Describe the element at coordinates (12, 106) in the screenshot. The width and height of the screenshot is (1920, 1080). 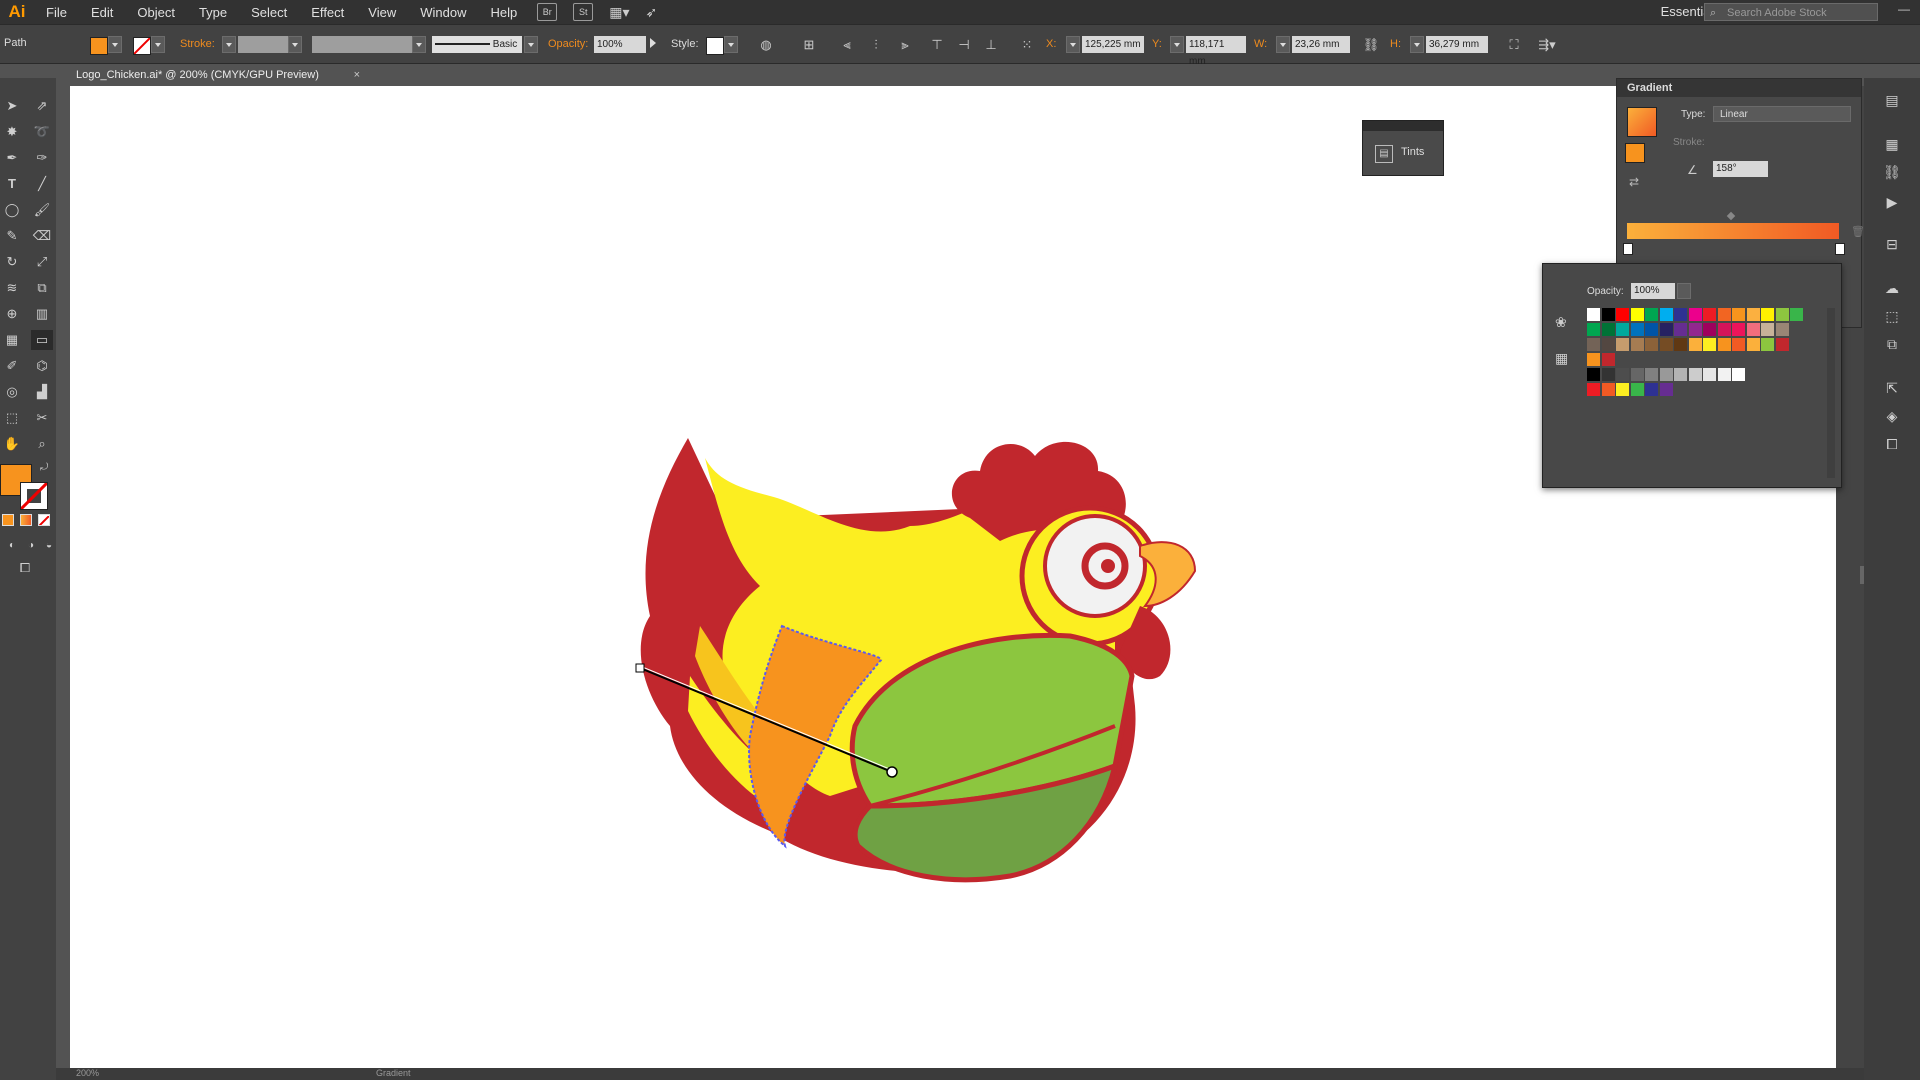
I see `selection-tool-icon: ➤` at that location.